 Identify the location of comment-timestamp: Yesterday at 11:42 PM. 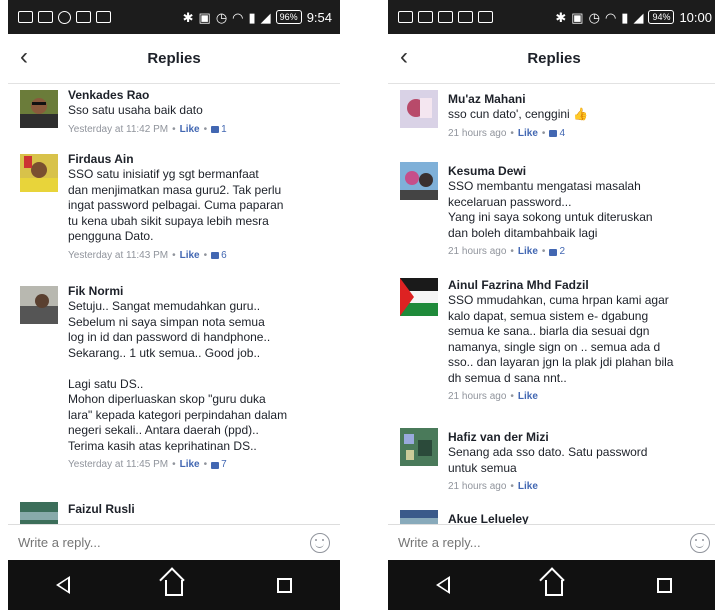
(118, 130).